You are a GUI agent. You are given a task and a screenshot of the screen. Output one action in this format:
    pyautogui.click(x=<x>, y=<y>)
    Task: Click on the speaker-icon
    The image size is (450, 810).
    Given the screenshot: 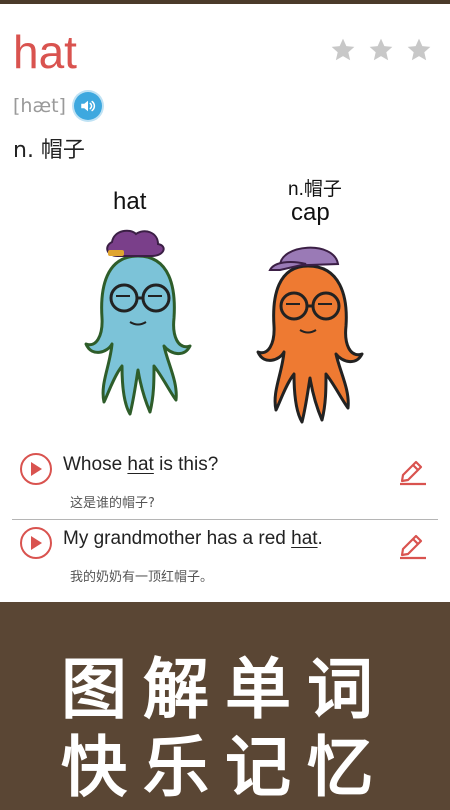 What is the action you would take?
    pyautogui.click(x=88, y=106)
    